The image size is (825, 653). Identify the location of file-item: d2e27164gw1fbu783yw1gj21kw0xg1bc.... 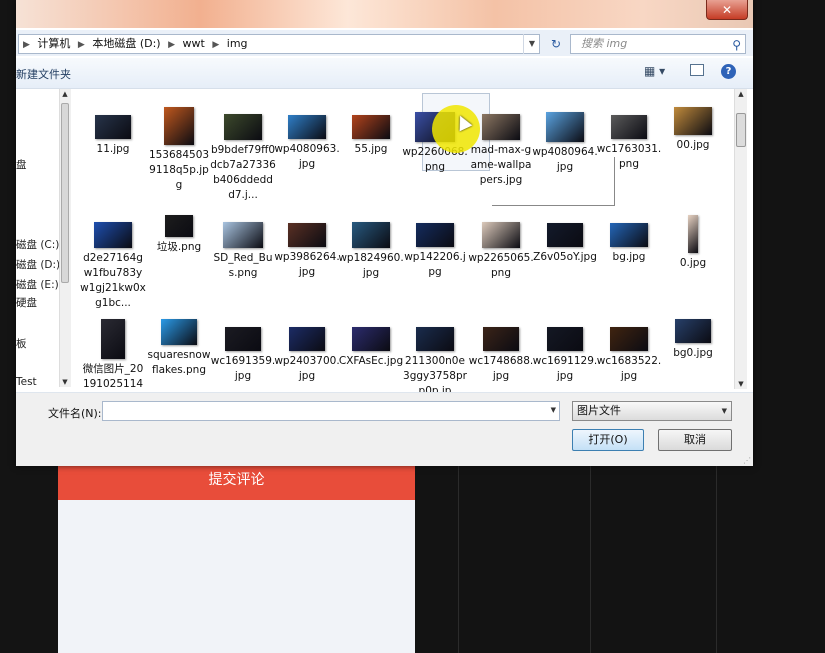
(113, 263).